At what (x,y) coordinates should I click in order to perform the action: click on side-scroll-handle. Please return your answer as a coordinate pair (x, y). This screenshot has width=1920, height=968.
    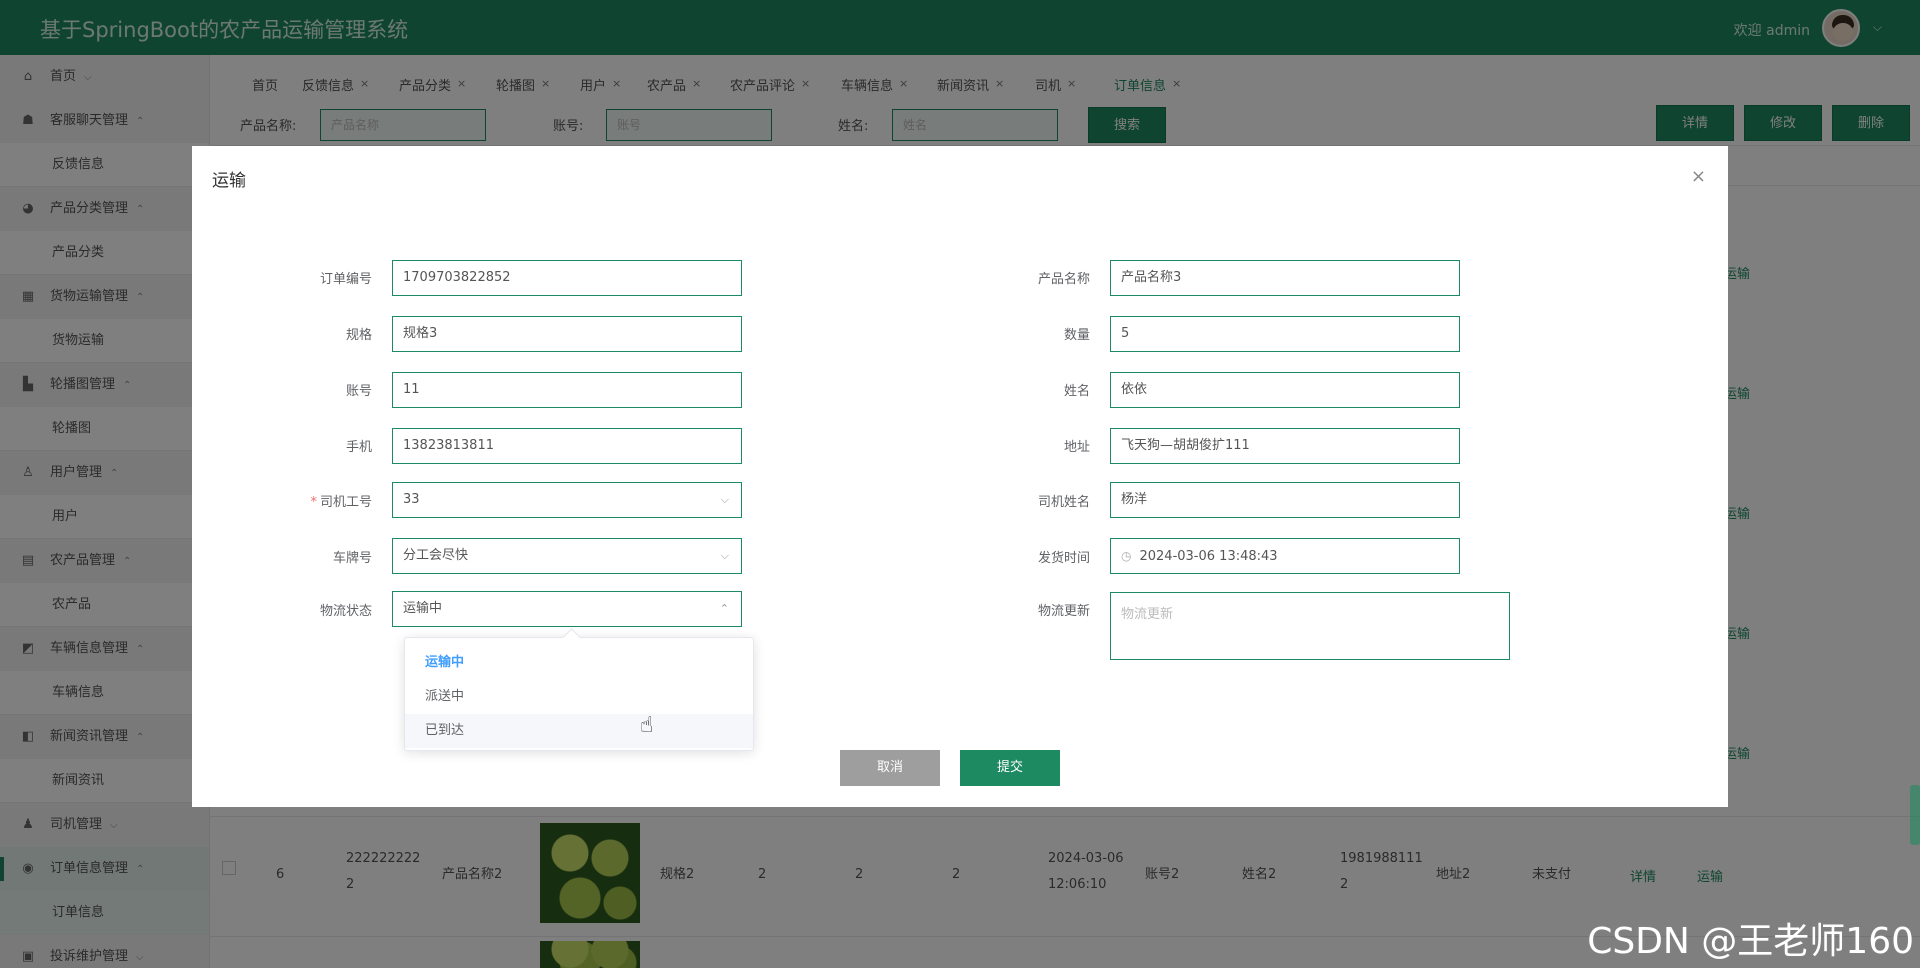
    Looking at the image, I should click on (1915, 815).